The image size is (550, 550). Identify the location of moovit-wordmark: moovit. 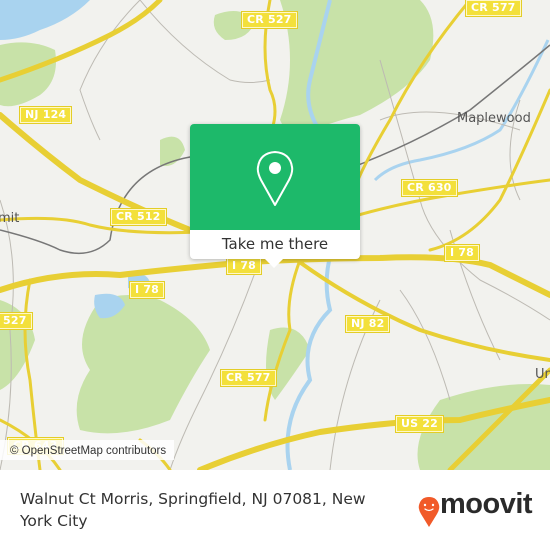
(486, 504).